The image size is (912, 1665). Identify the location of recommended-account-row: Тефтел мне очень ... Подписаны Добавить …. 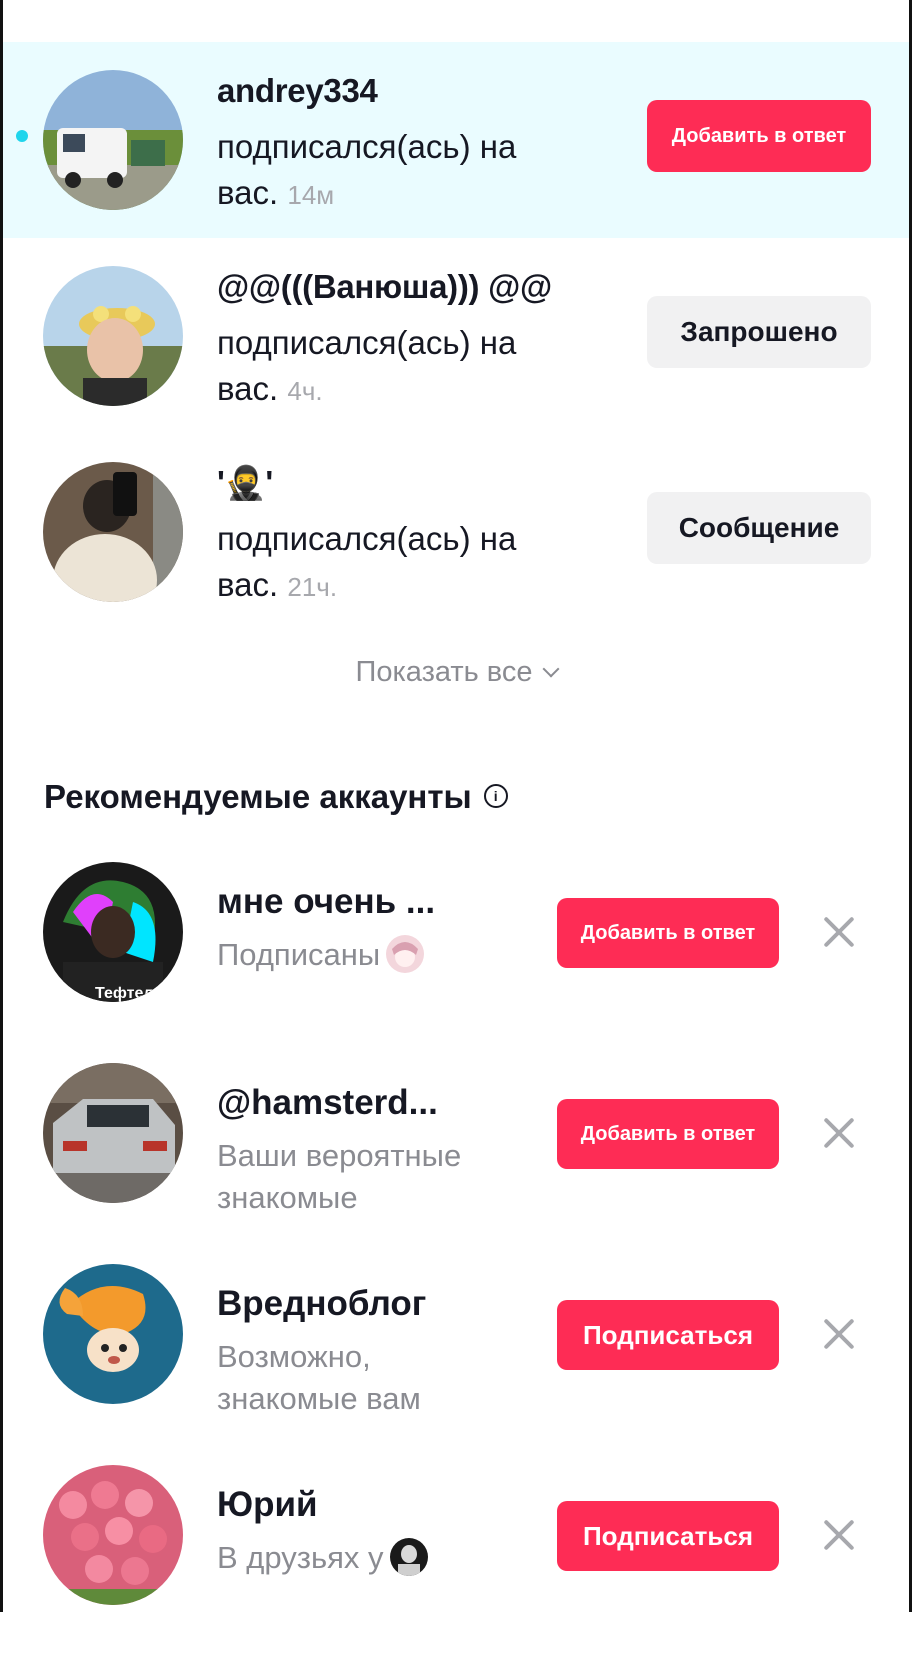
(456, 962).